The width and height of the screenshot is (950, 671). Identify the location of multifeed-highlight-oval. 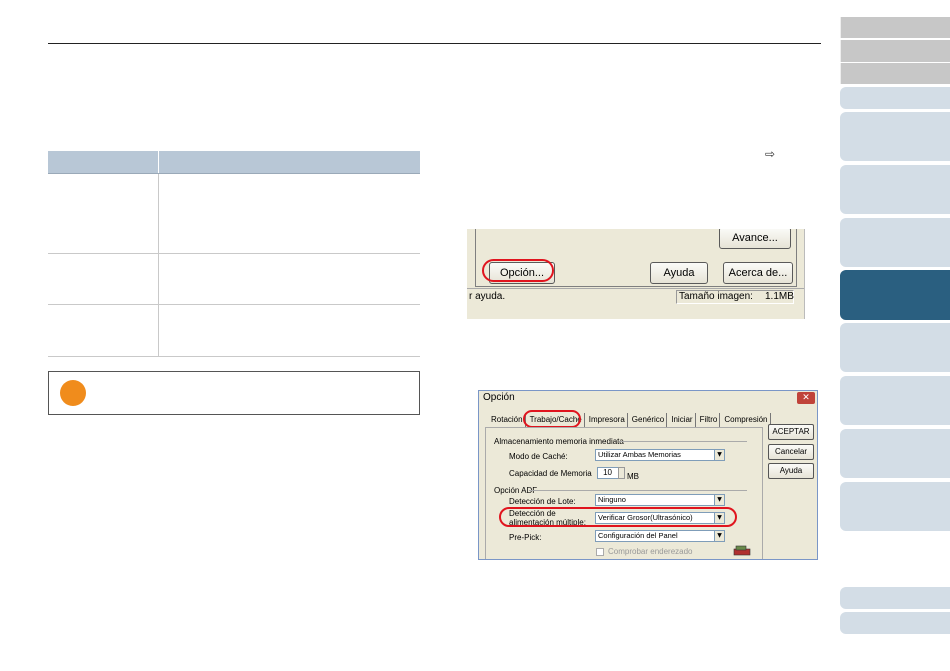
(618, 517).